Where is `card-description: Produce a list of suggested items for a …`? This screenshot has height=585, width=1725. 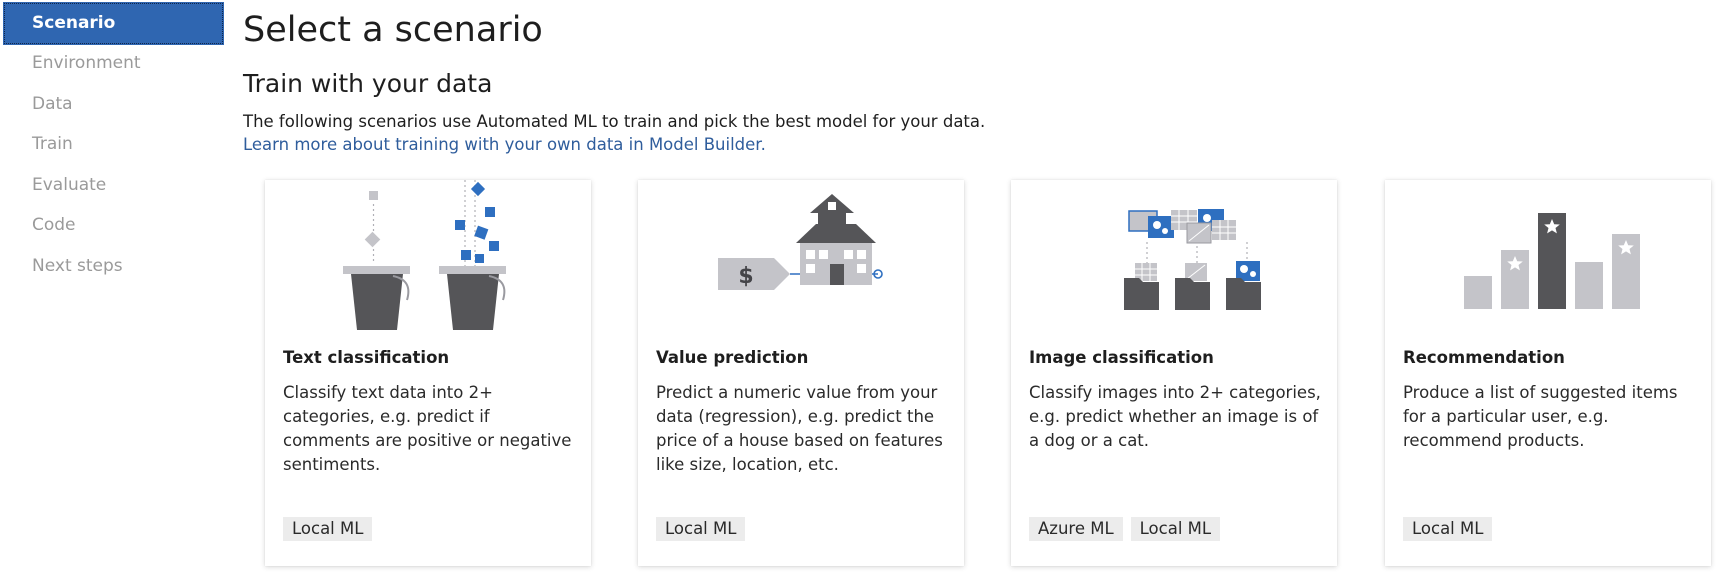
card-description: Produce a list of suggested items for a … is located at coordinates (1540, 416).